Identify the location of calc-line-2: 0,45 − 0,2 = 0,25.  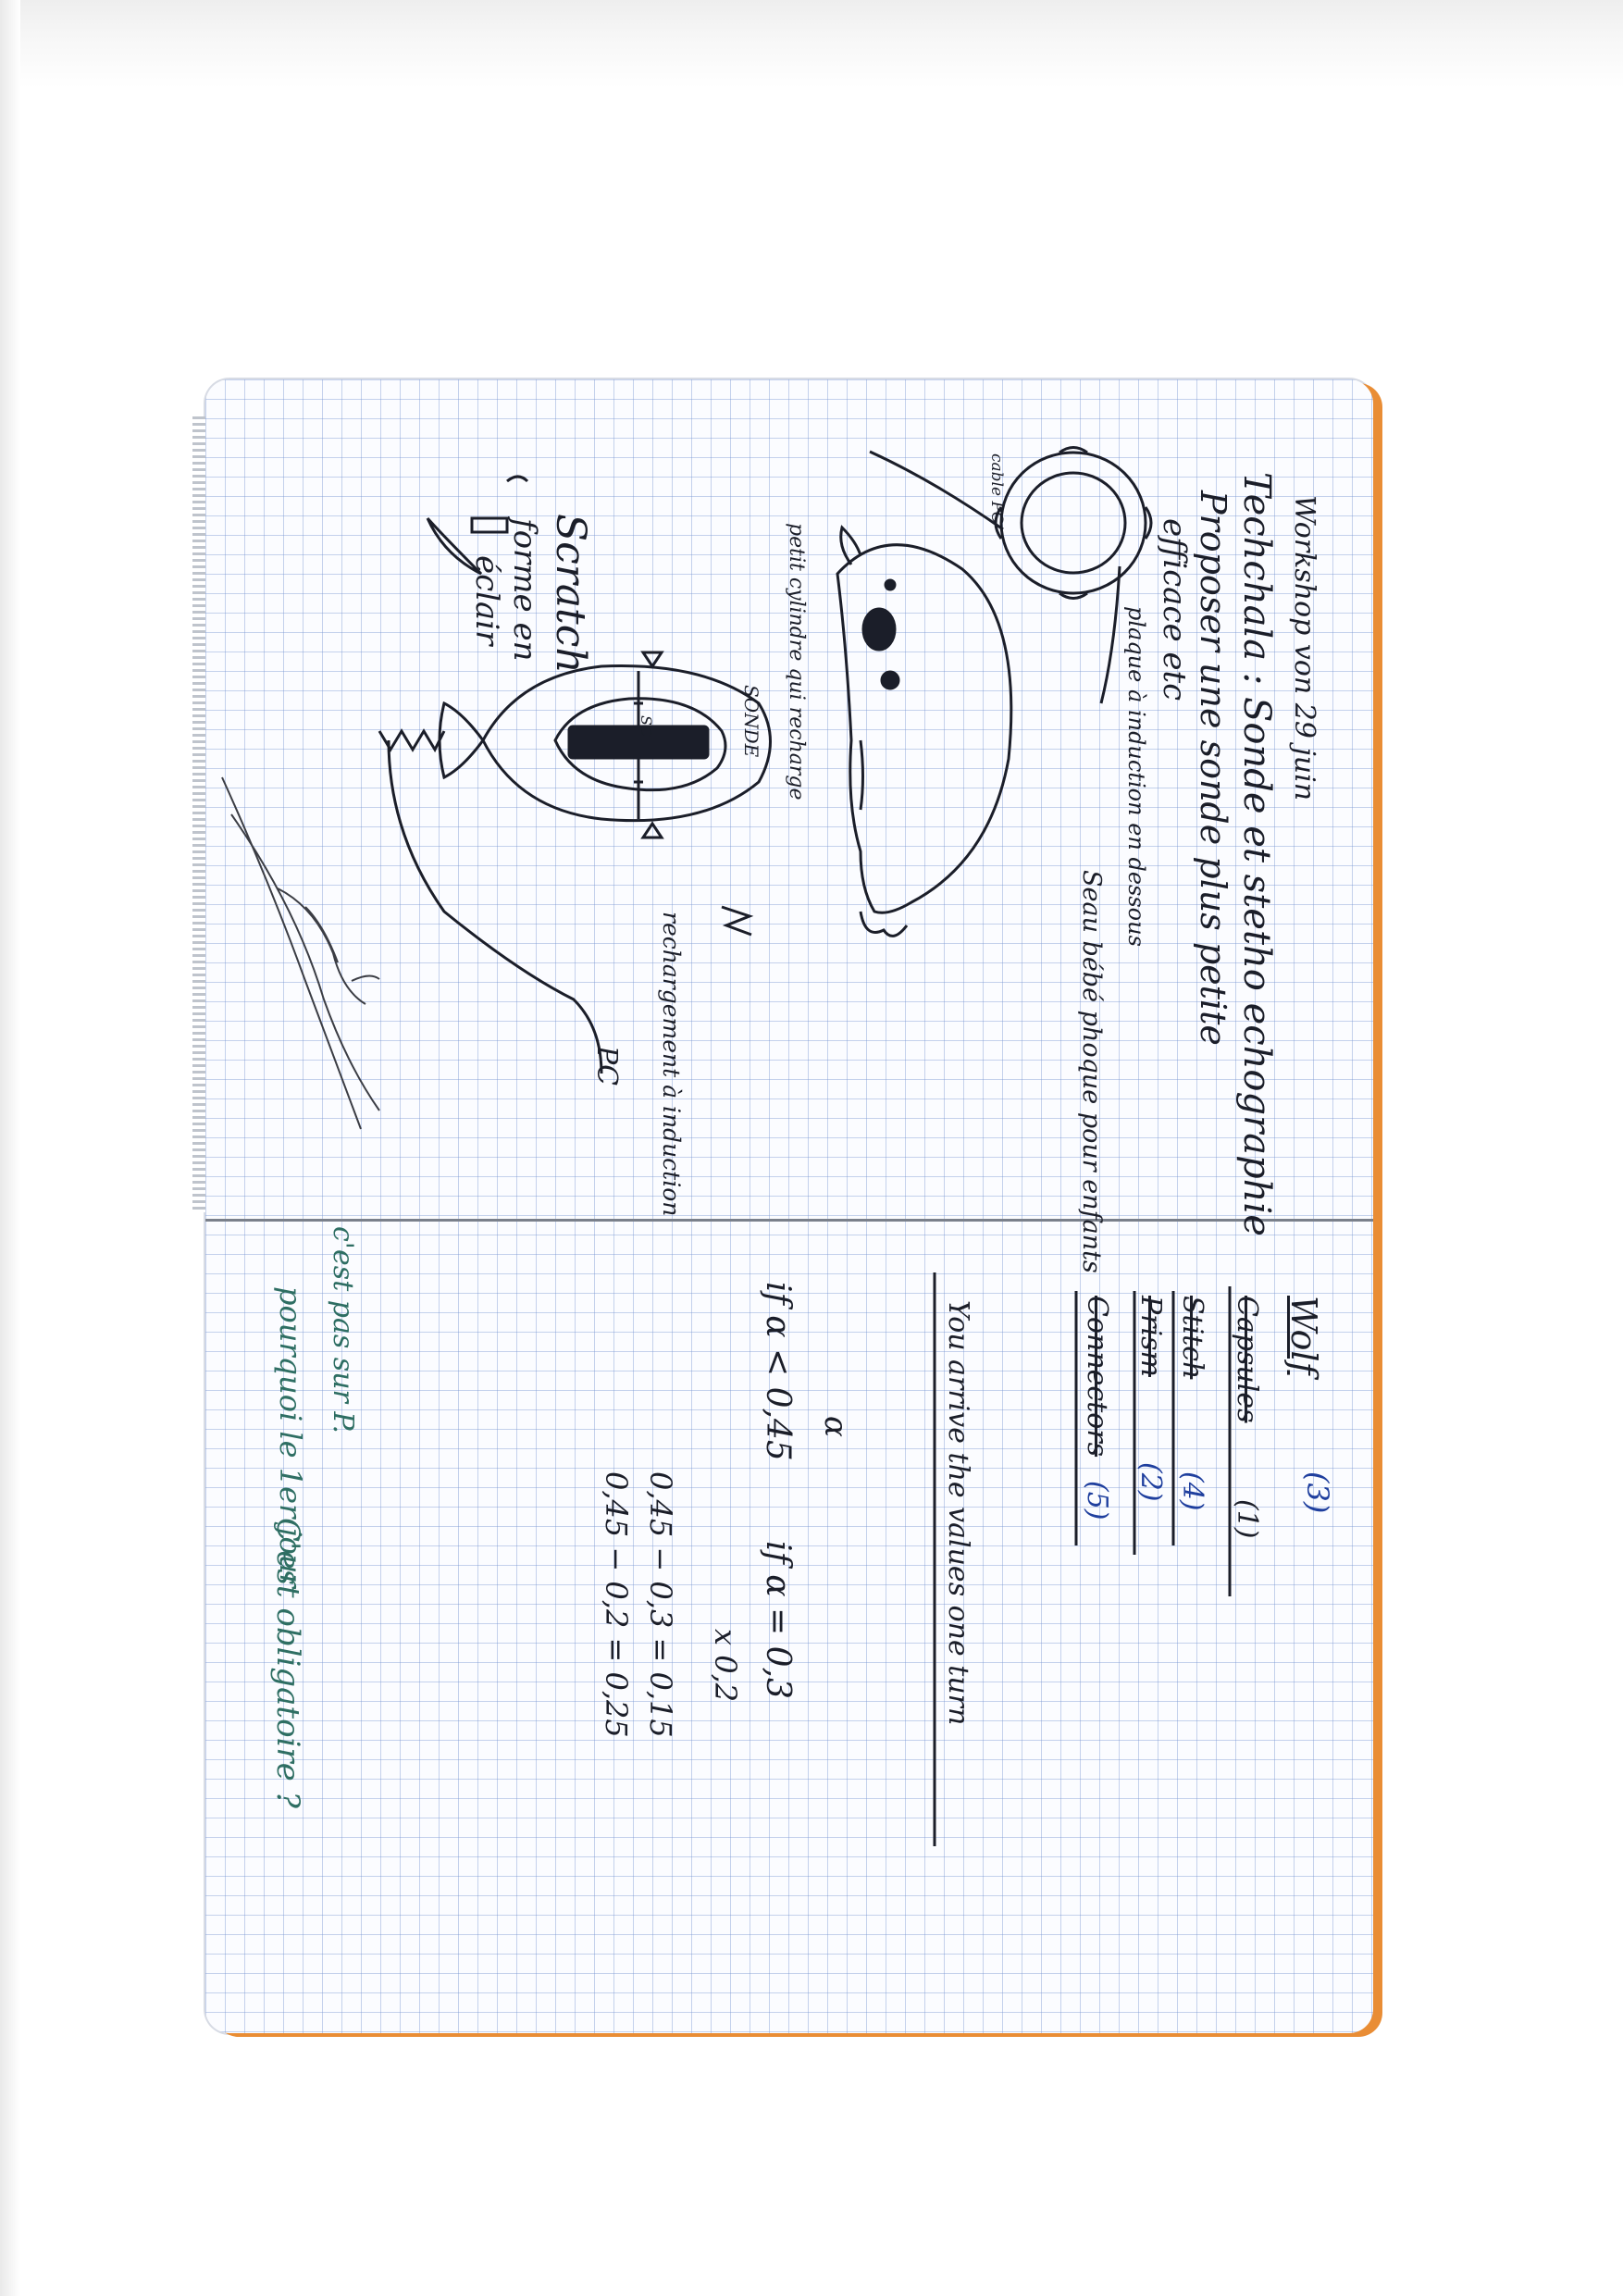
(616, 1604).